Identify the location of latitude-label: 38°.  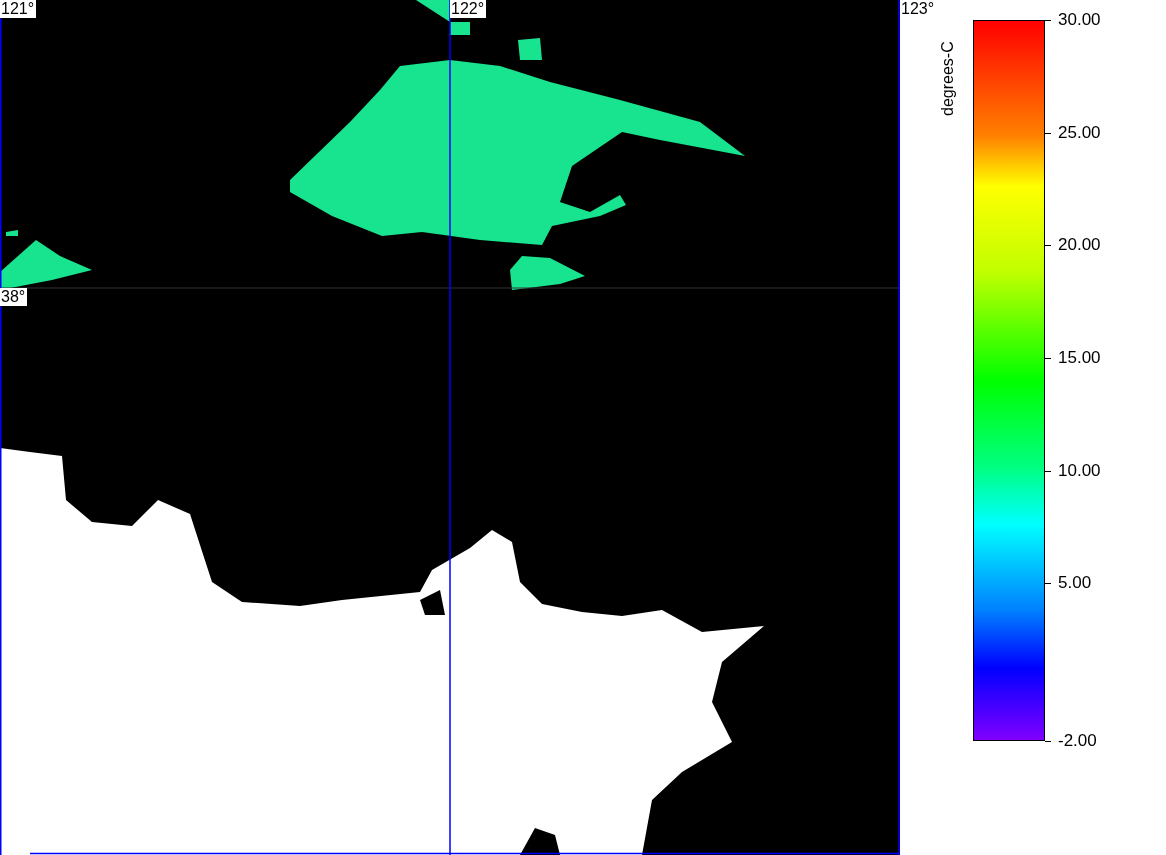
(14, 297).